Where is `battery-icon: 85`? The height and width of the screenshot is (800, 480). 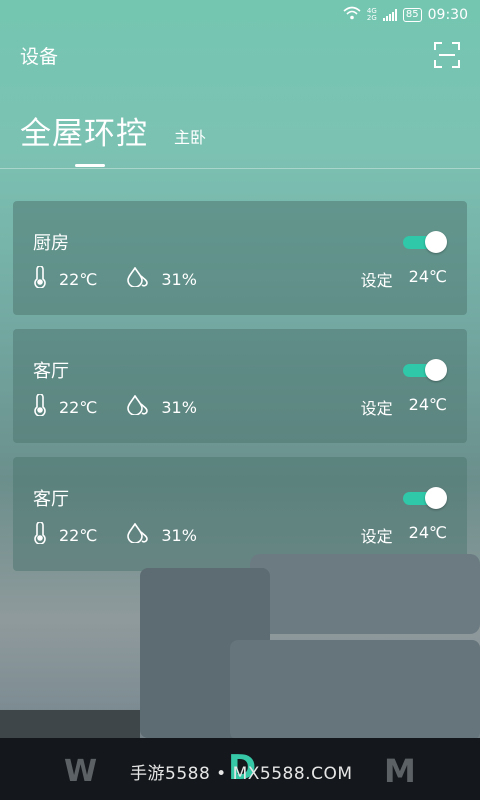
battery-icon: 85 is located at coordinates (412, 15).